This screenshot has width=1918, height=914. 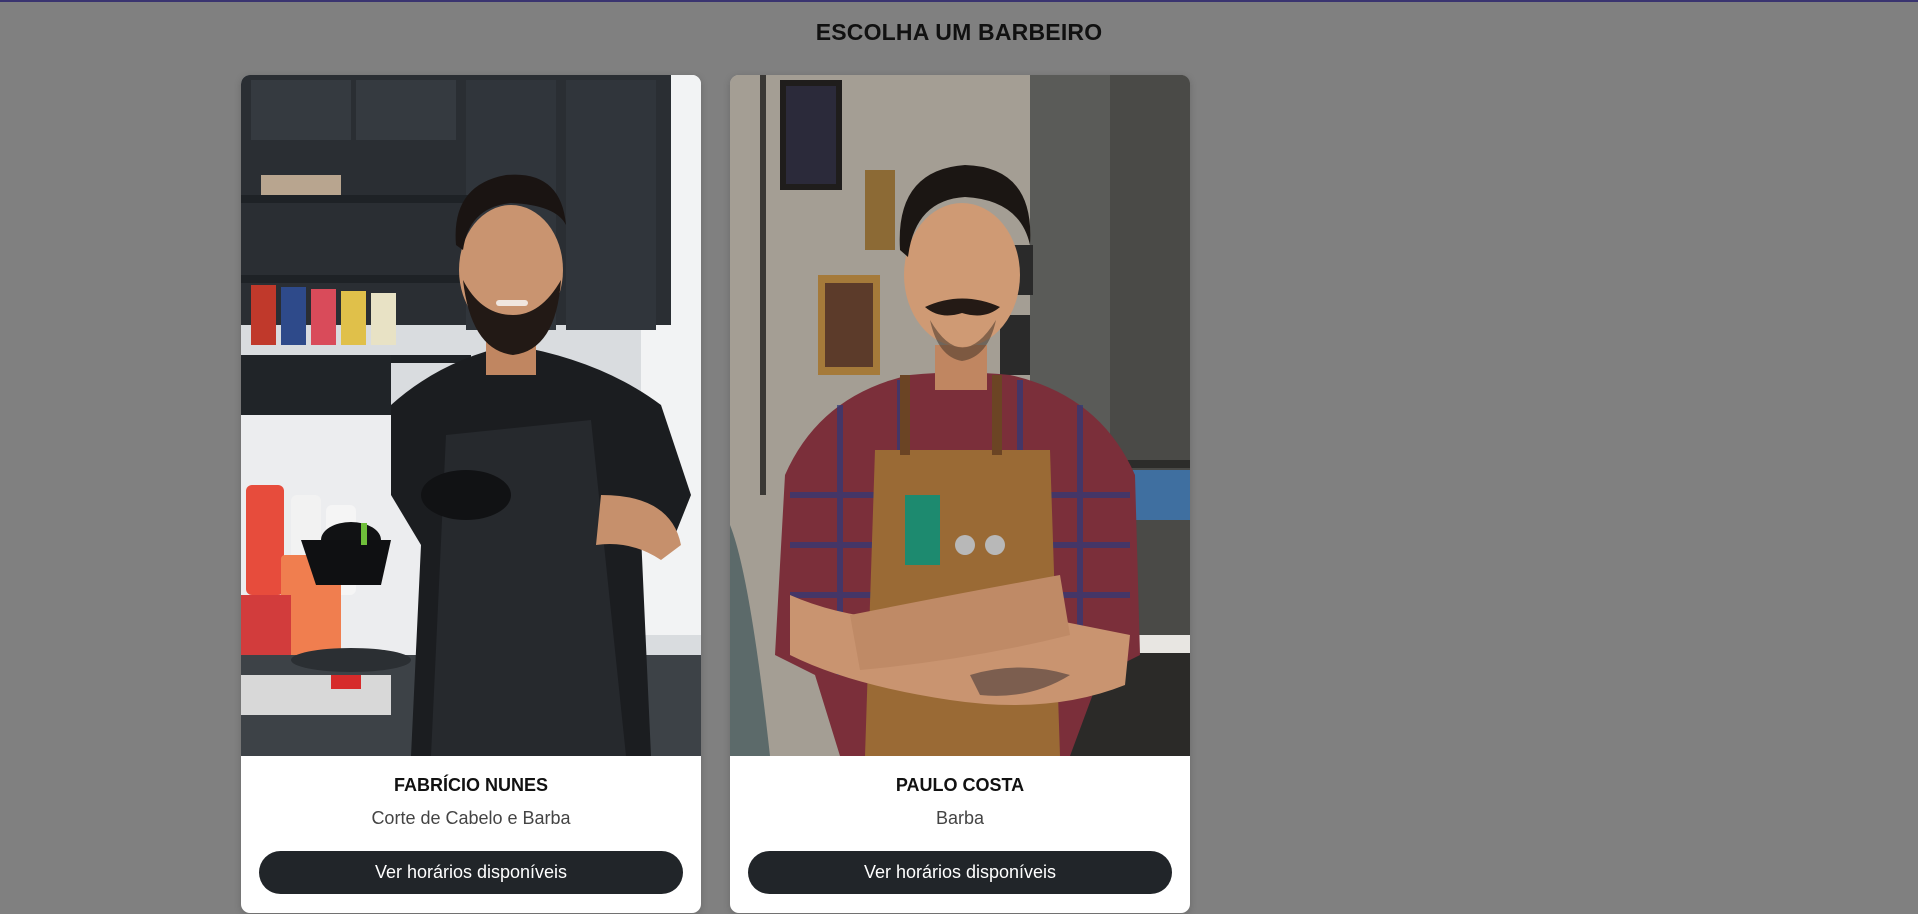 What do you see at coordinates (959, 32) in the screenshot?
I see `page-title: ESCOLHA UM BARBEIRO` at bounding box center [959, 32].